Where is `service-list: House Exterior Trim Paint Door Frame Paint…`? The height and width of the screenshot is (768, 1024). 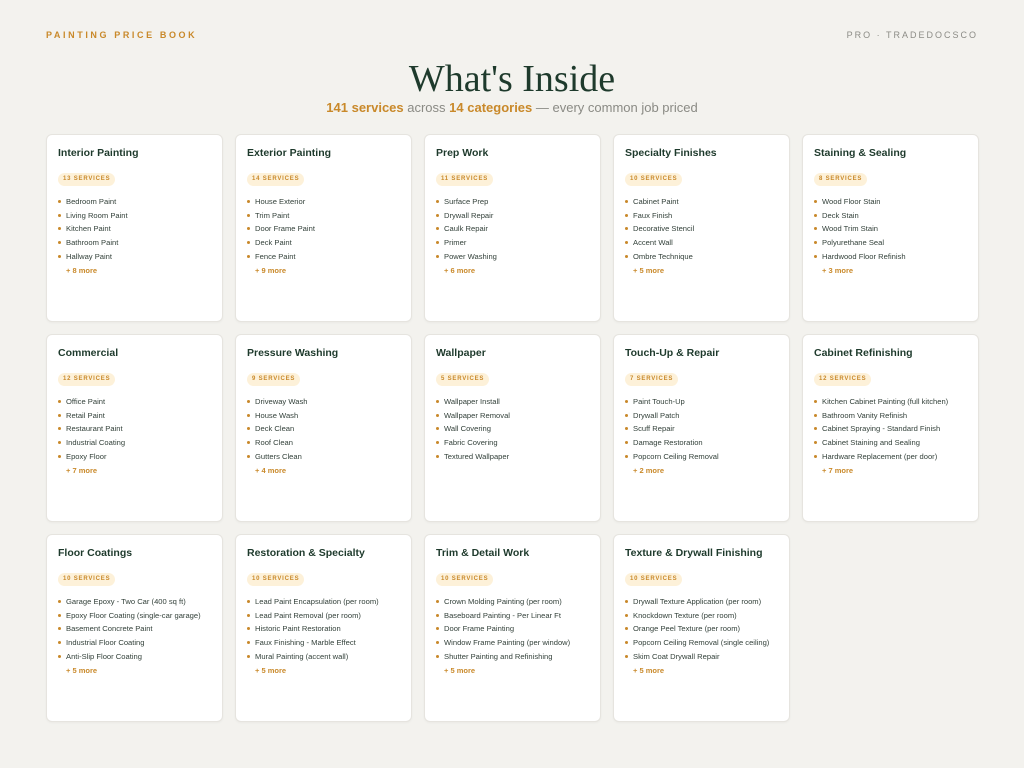
service-list: House Exterior Trim Paint Door Frame Paint… is located at coordinates (323, 229).